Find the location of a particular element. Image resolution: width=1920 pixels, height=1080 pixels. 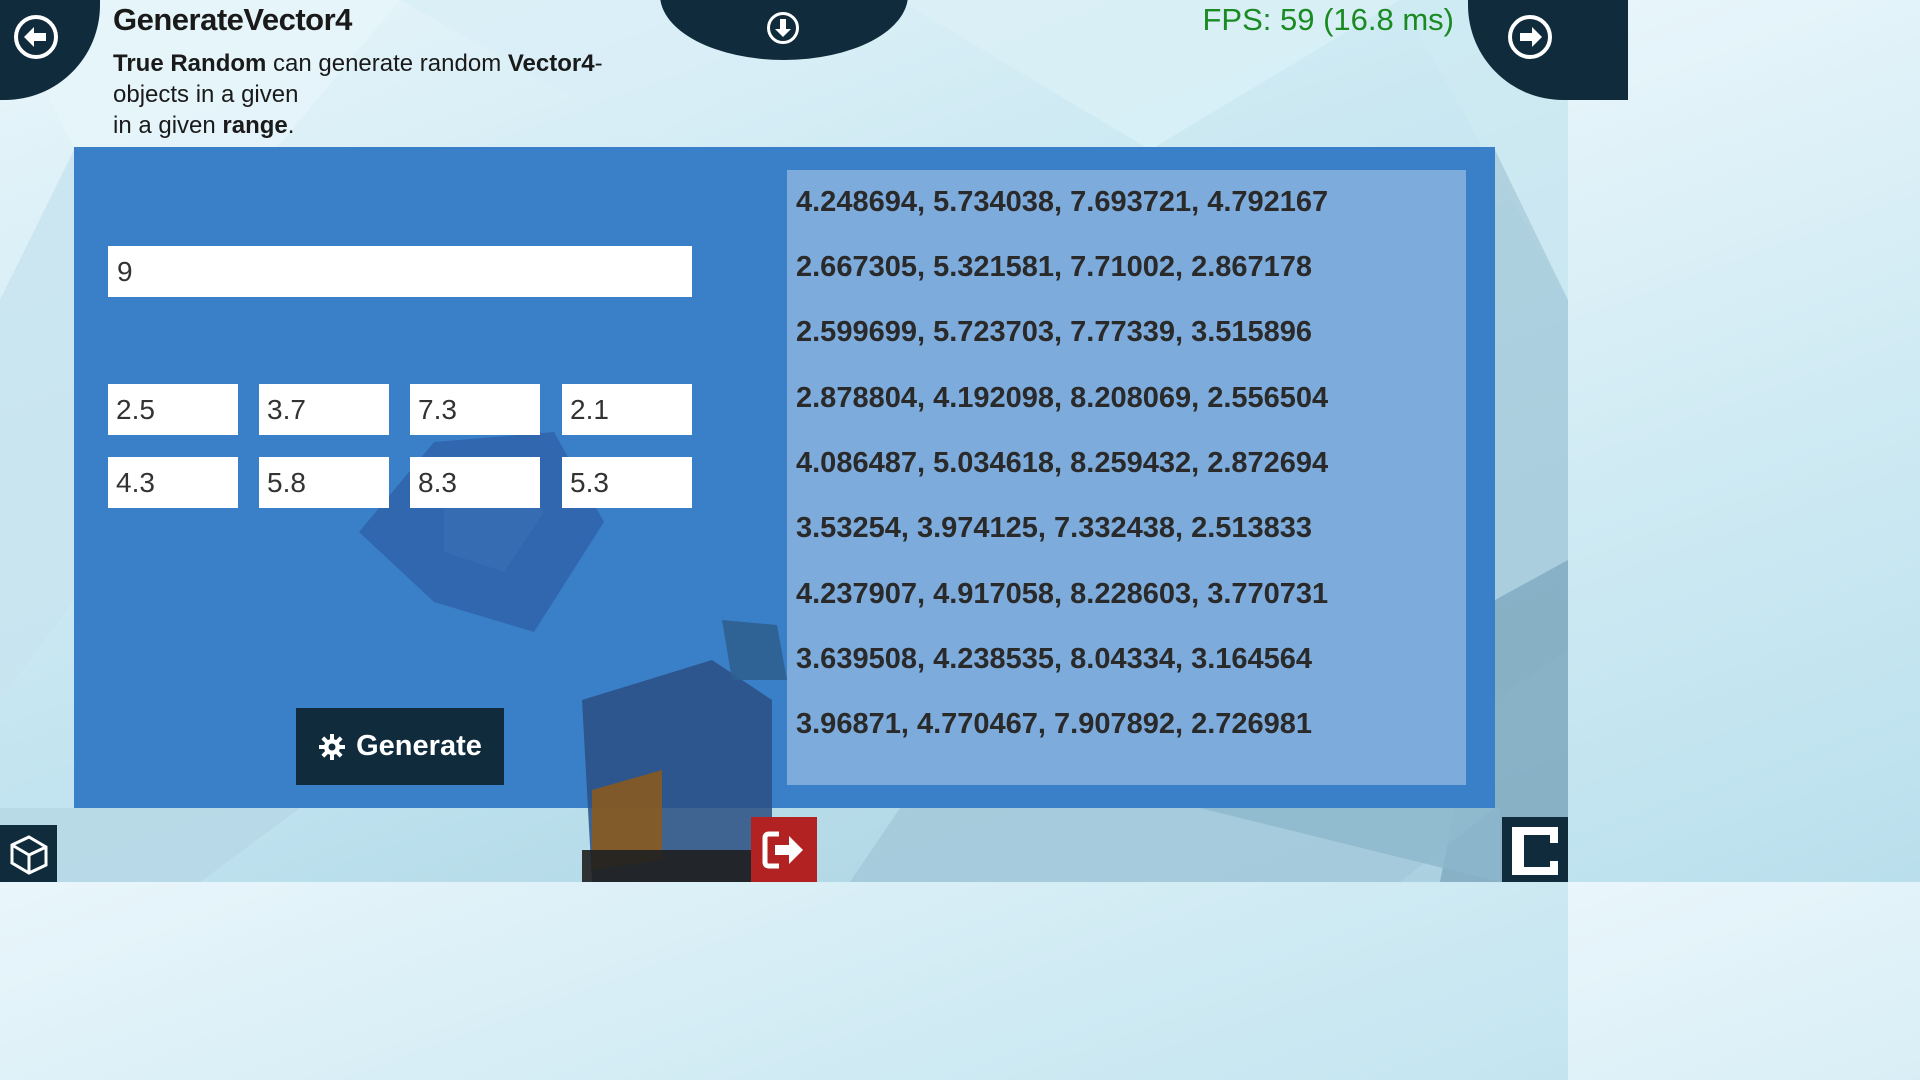

crosstales-logo-icon is located at coordinates (1535, 851).